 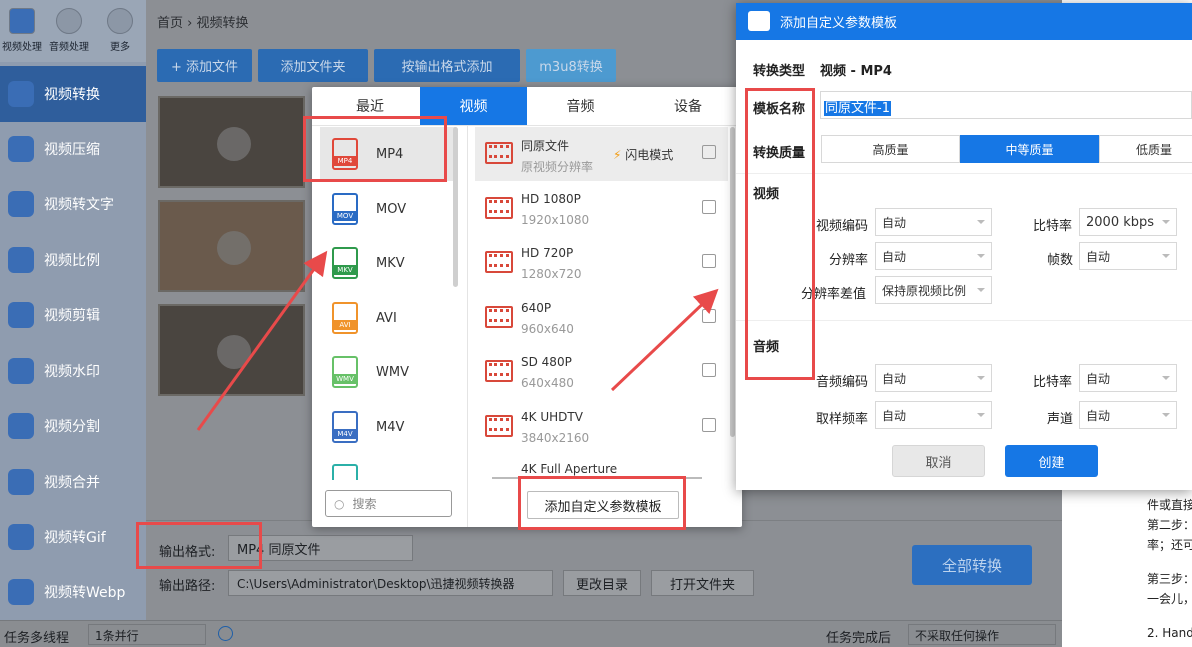 I want to click on annotation-arrows, so click(x=457, y=340).